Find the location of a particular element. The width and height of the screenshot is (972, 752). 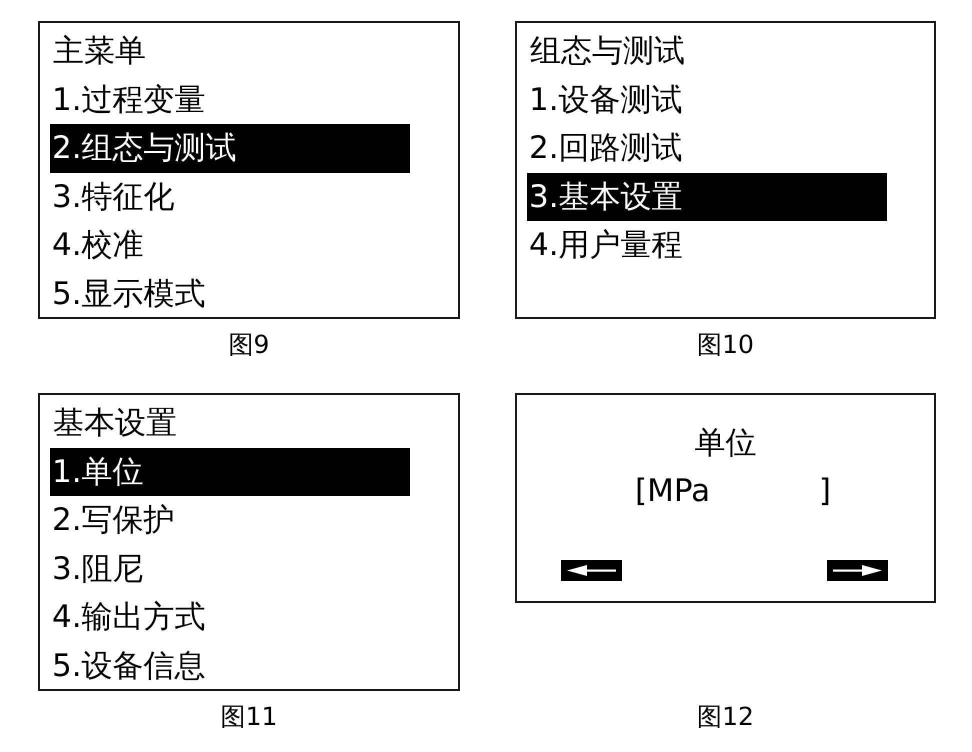

menu-title: 基本设置 is located at coordinates (114, 423).